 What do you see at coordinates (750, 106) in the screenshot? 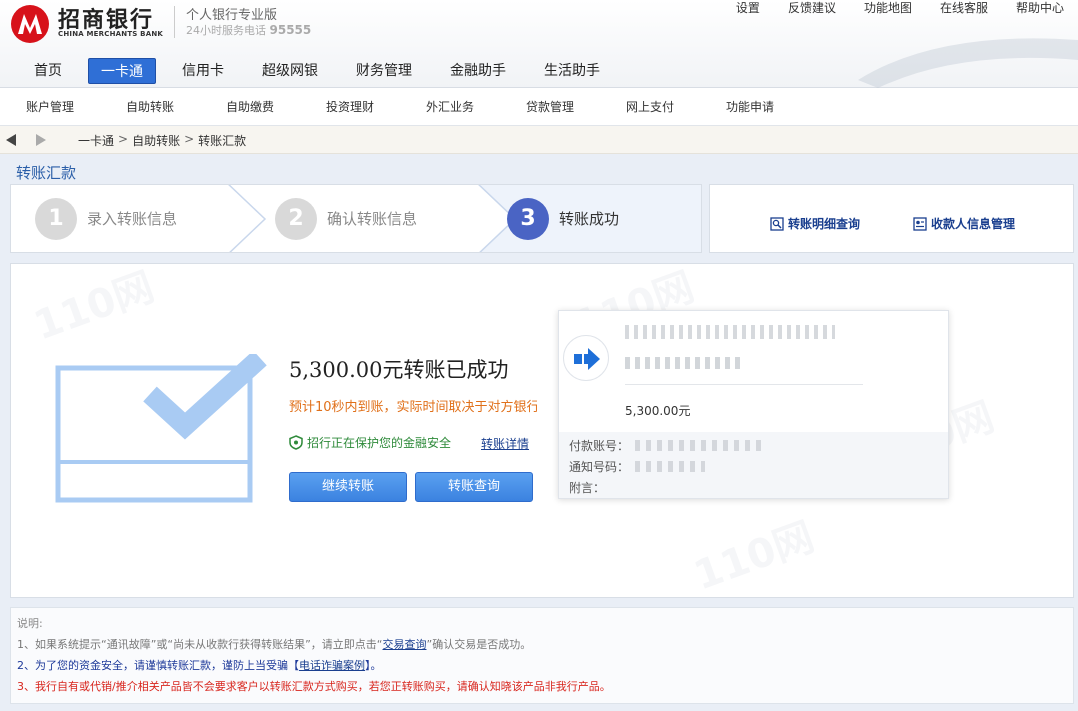
I see `sub-nav-apply: 功能申请` at bounding box center [750, 106].